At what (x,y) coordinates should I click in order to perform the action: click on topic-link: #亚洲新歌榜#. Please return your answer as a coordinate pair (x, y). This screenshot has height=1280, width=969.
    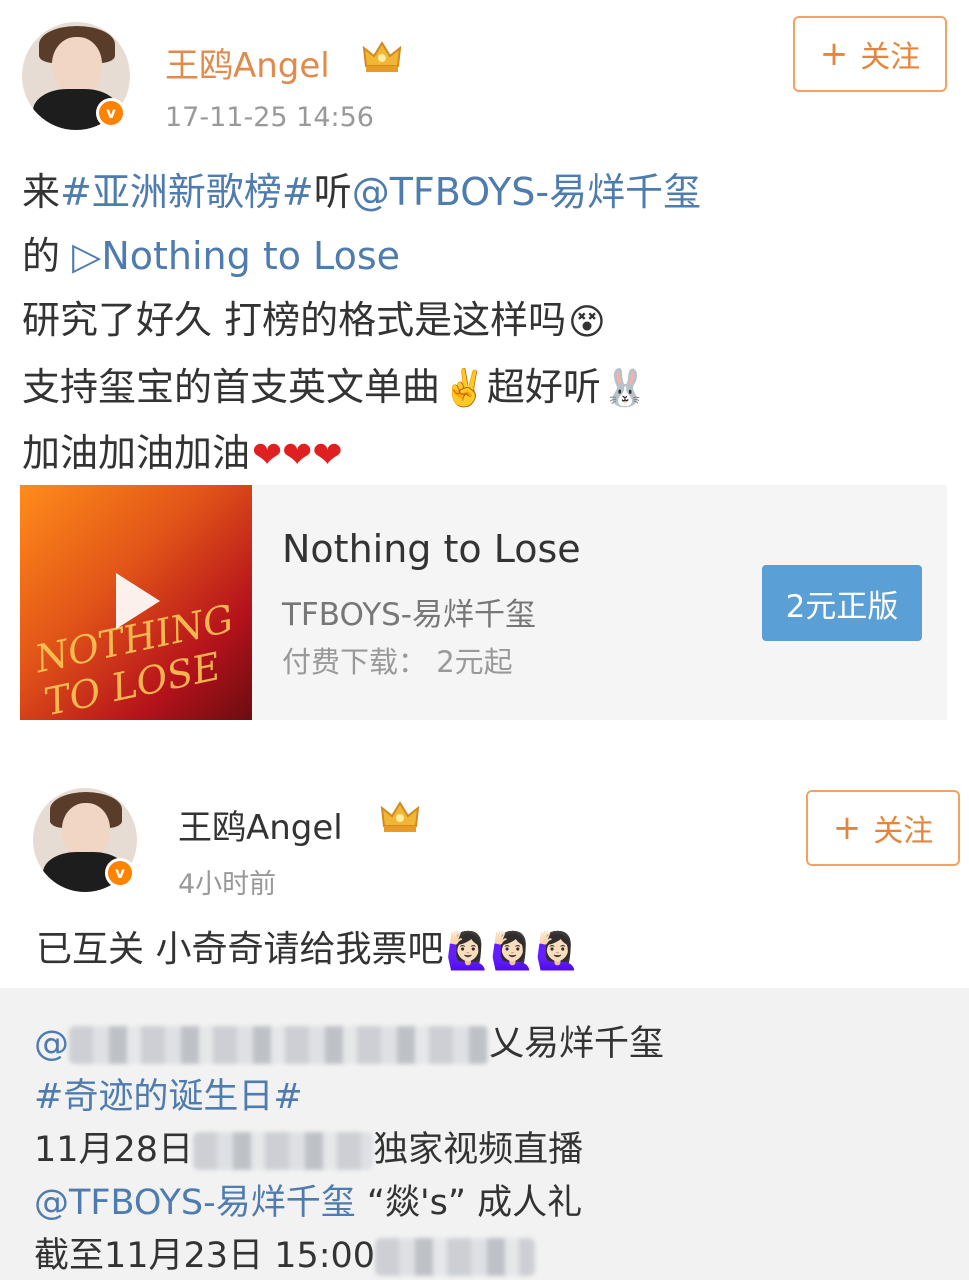
    Looking at the image, I should click on (187, 192).